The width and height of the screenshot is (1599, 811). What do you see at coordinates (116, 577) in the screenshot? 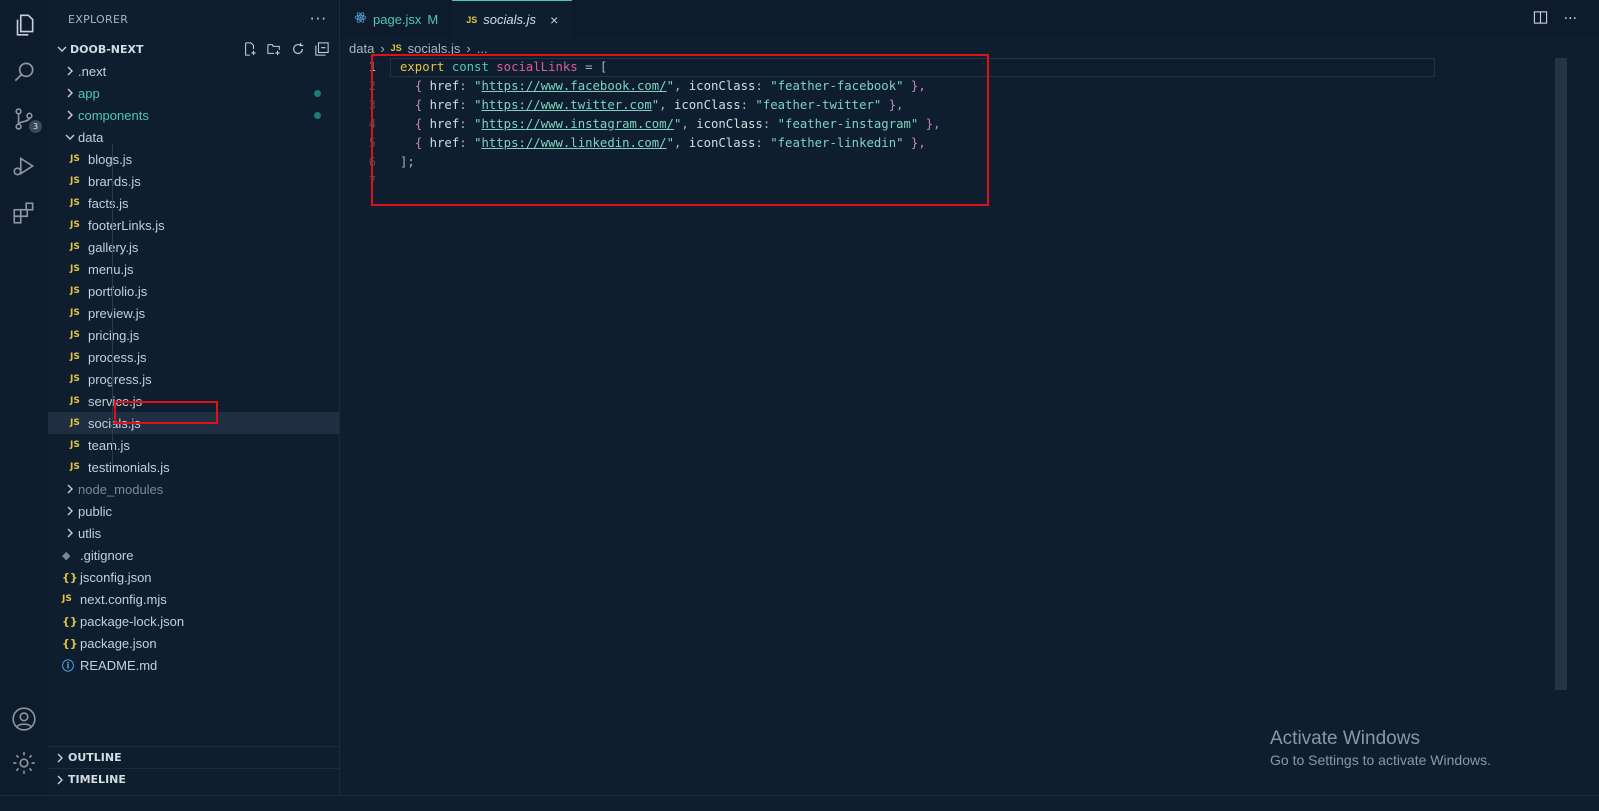
I see `tree-item-label: jsconfig.json` at bounding box center [116, 577].